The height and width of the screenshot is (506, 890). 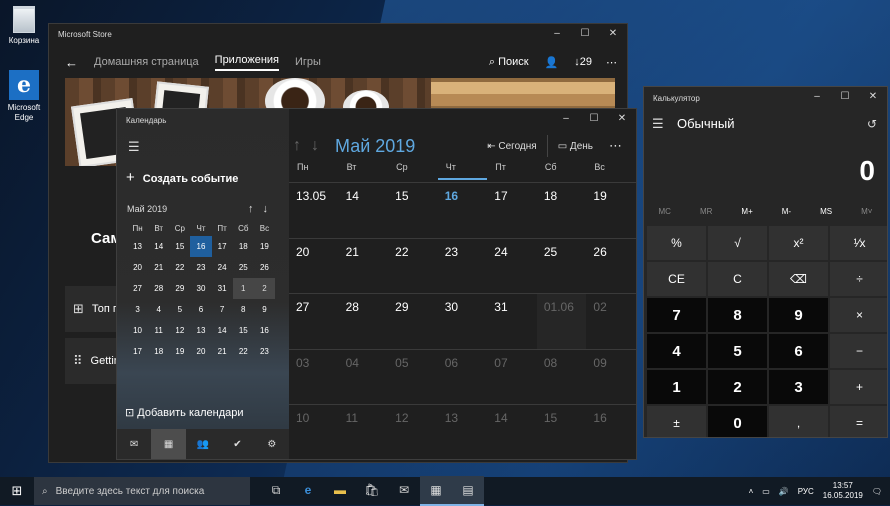 I want to click on calc-key: 3, so click(x=798, y=387).